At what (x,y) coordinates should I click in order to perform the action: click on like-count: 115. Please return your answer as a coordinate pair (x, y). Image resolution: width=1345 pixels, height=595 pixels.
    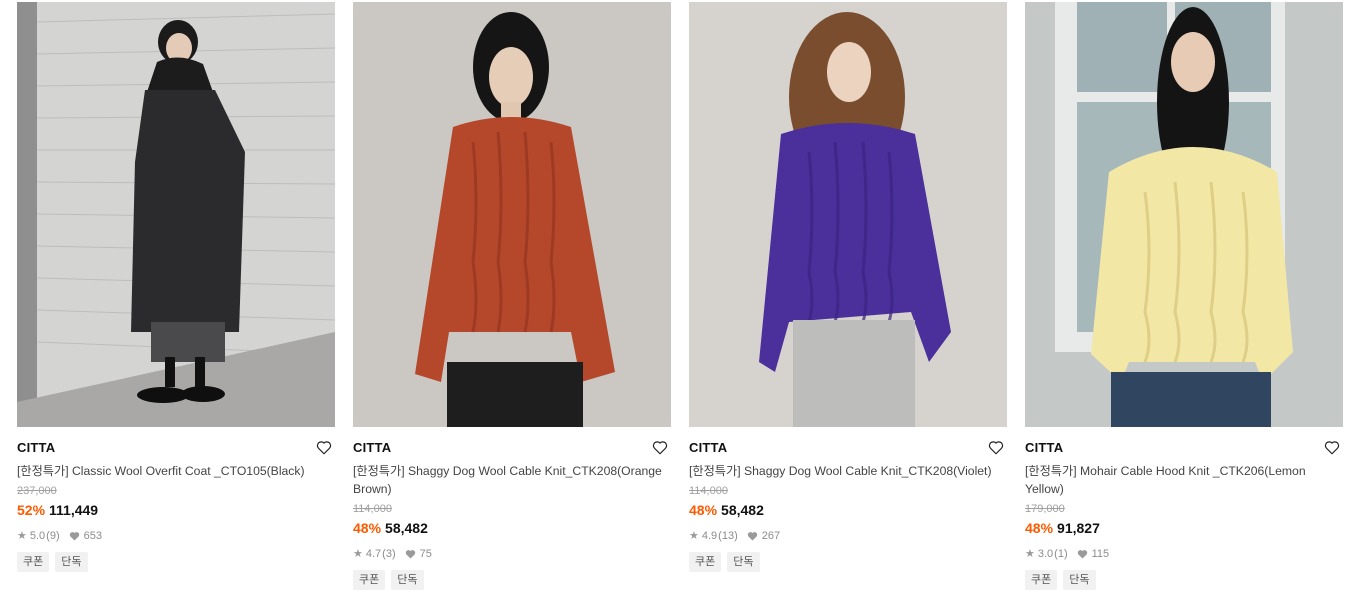
    Looking at the image, I should click on (1100, 554).